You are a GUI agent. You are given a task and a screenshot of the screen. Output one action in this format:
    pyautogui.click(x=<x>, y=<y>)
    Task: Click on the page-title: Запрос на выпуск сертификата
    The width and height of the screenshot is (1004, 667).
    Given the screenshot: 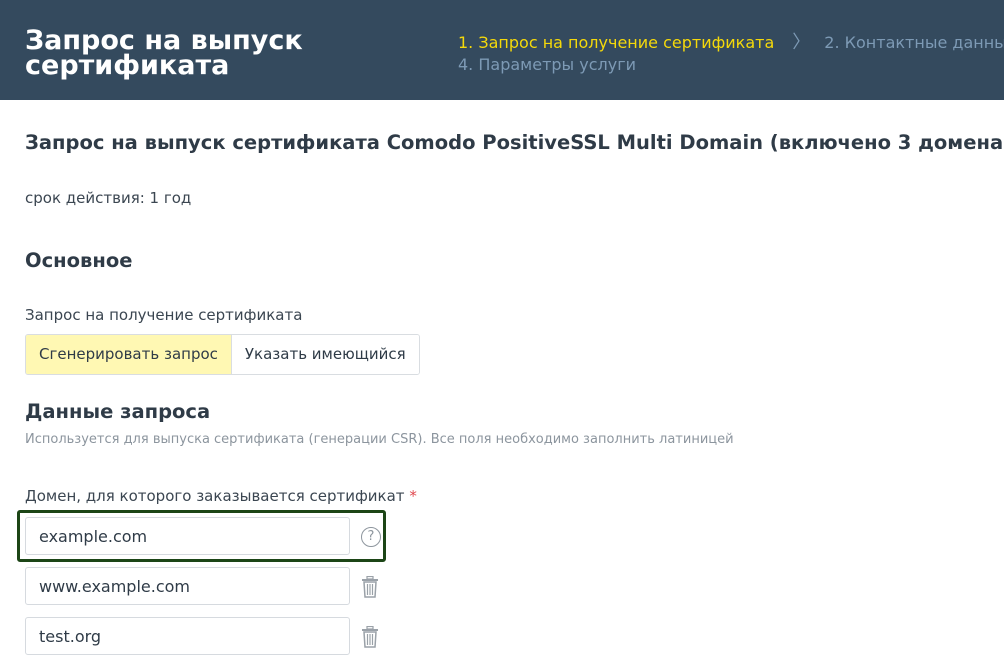 What is the action you would take?
    pyautogui.click(x=164, y=53)
    